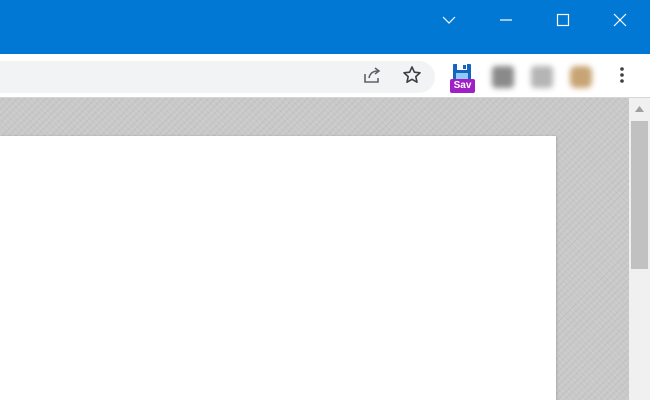  I want to click on tab-search-button, so click(449, 20).